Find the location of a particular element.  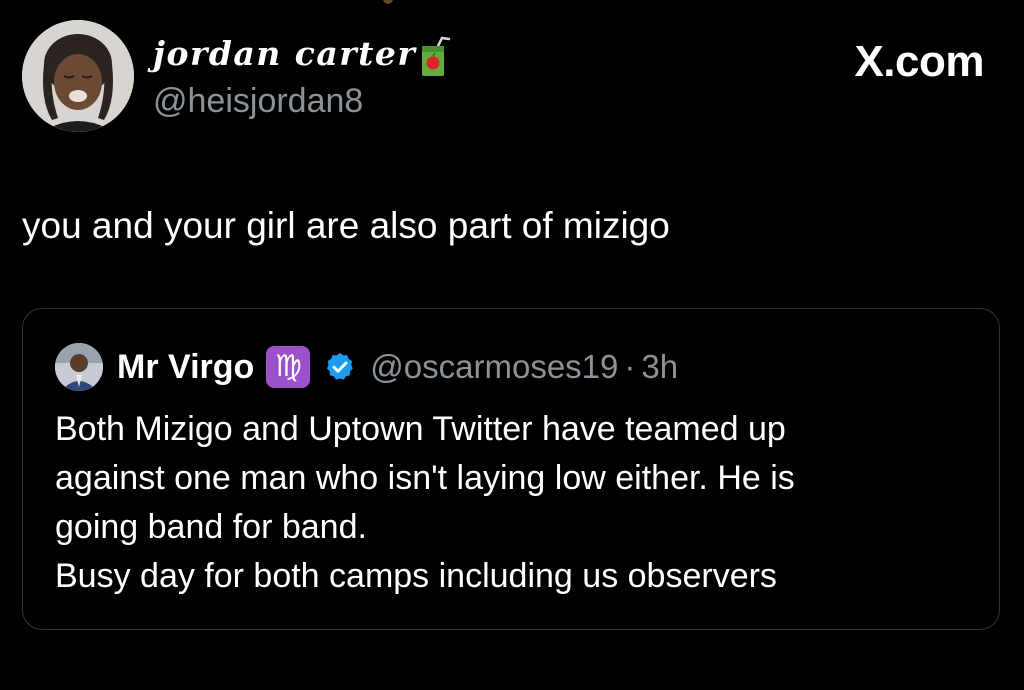

verified-check-icon is located at coordinates (340, 367).